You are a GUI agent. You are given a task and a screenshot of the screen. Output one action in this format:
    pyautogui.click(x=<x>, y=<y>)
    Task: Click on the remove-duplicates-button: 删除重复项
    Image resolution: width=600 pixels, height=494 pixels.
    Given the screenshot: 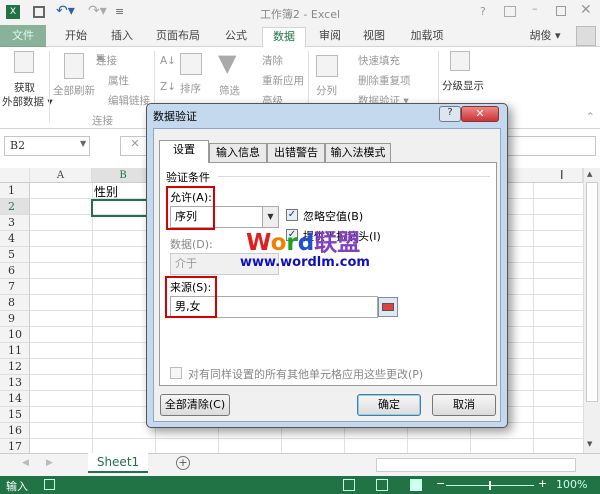 What is the action you would take?
    pyautogui.click(x=384, y=80)
    